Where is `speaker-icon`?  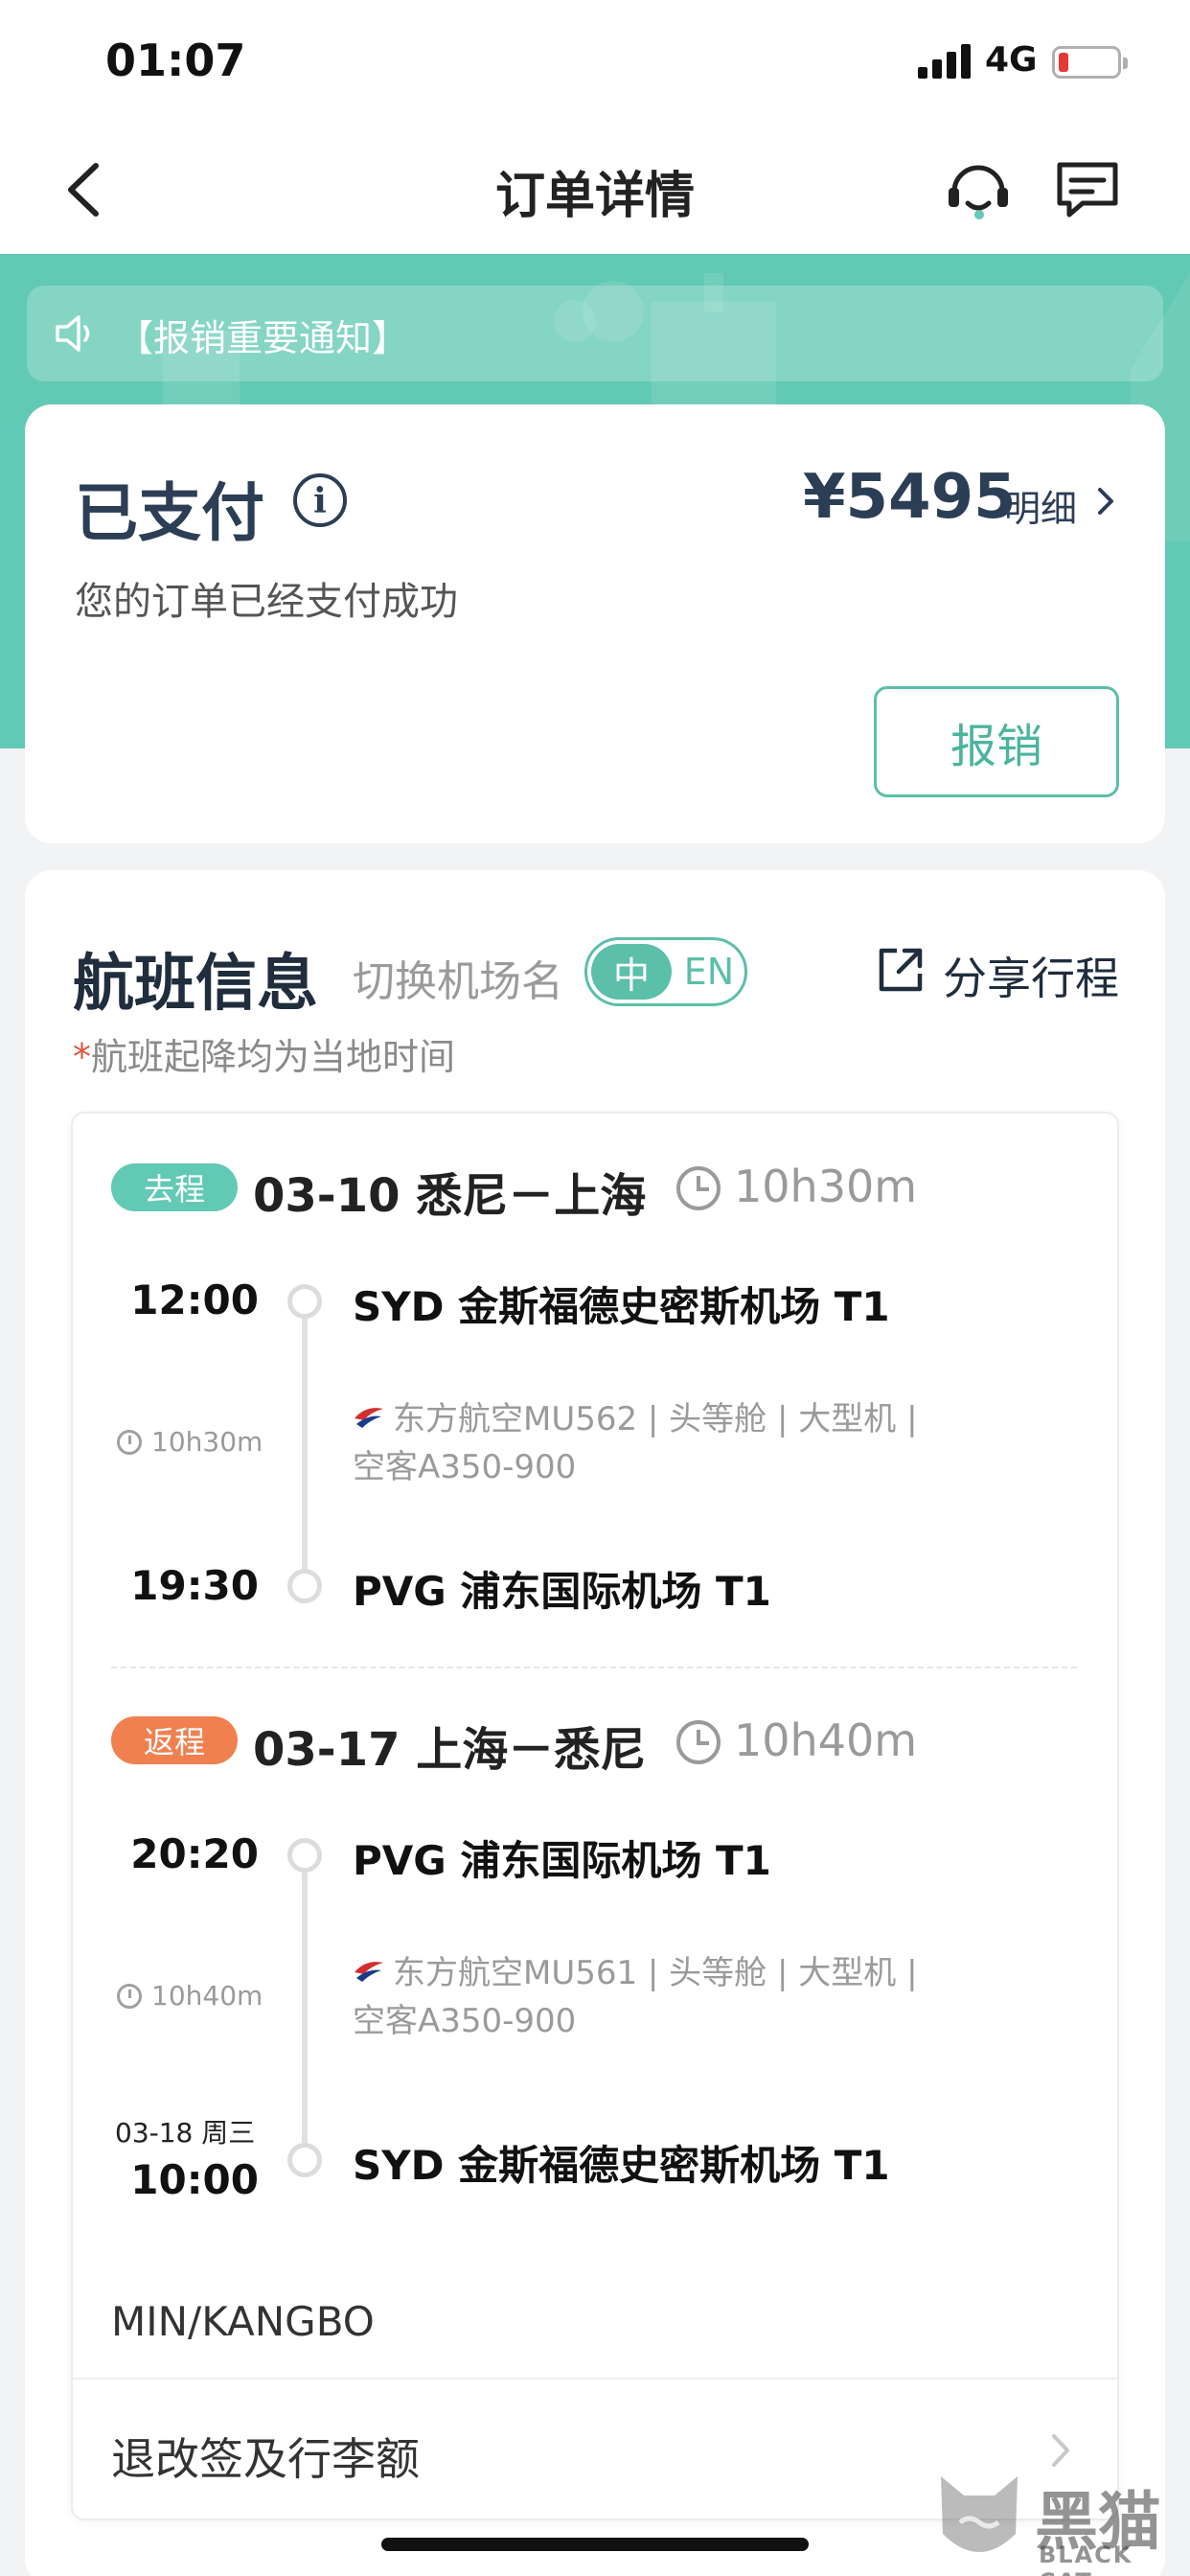 speaker-icon is located at coordinates (73, 333).